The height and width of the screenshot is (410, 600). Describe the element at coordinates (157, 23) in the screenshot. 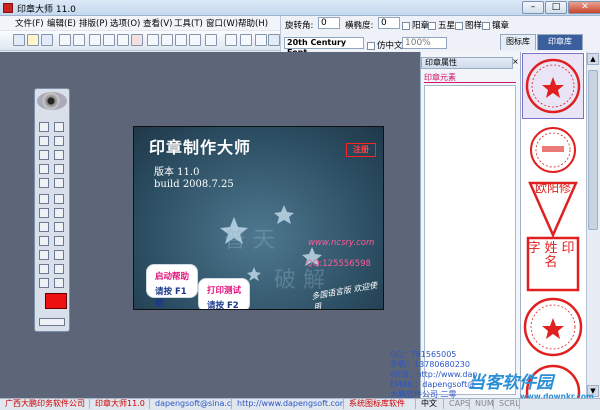

I see `menu-view: 查看(V)` at that location.